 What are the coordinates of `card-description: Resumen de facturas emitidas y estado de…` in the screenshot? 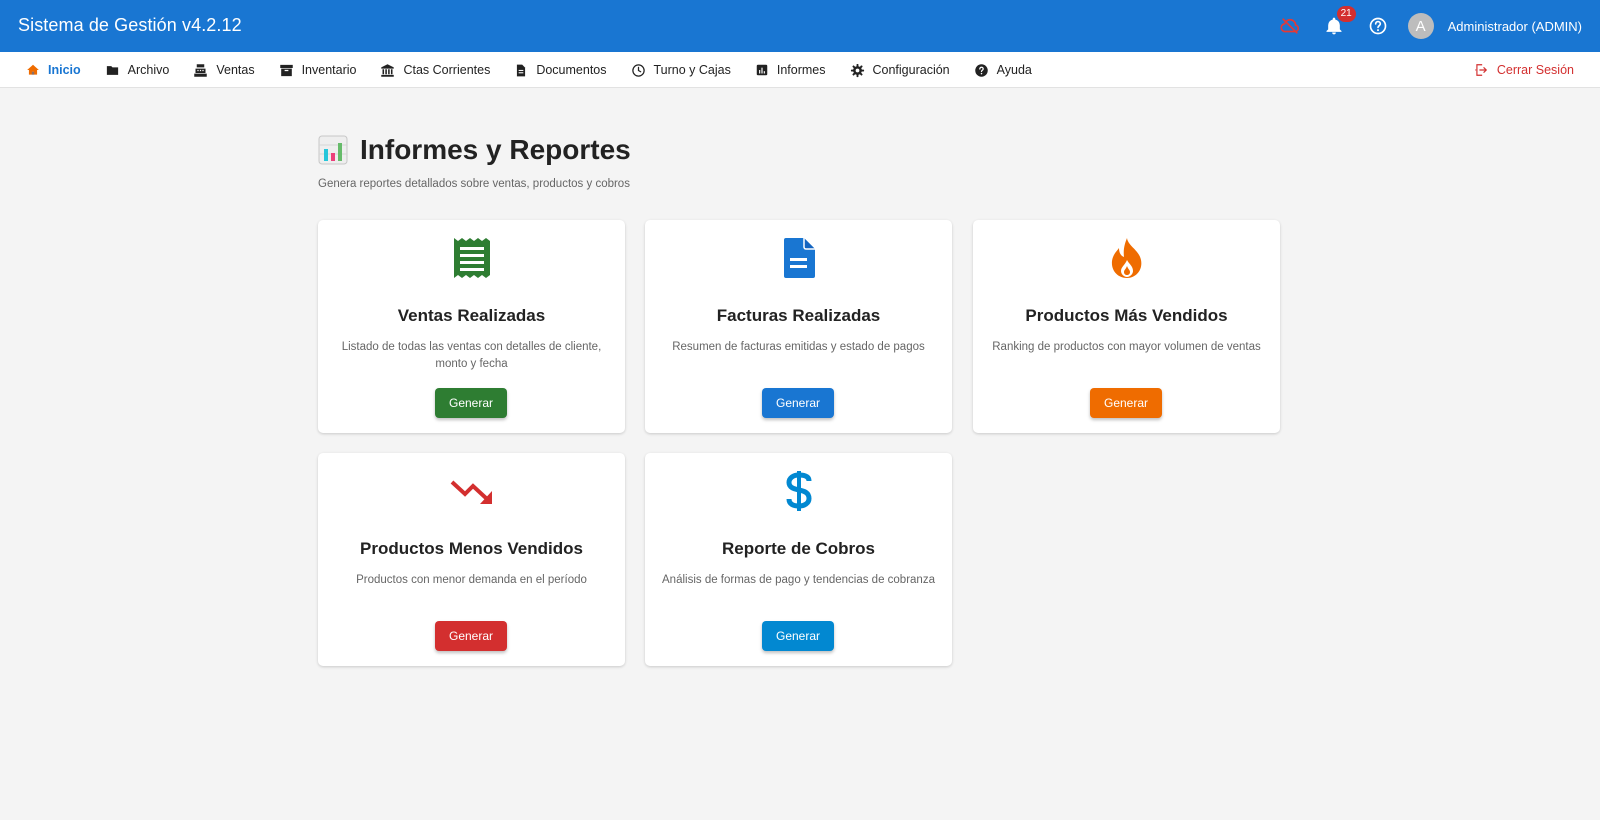 It's located at (798, 347).